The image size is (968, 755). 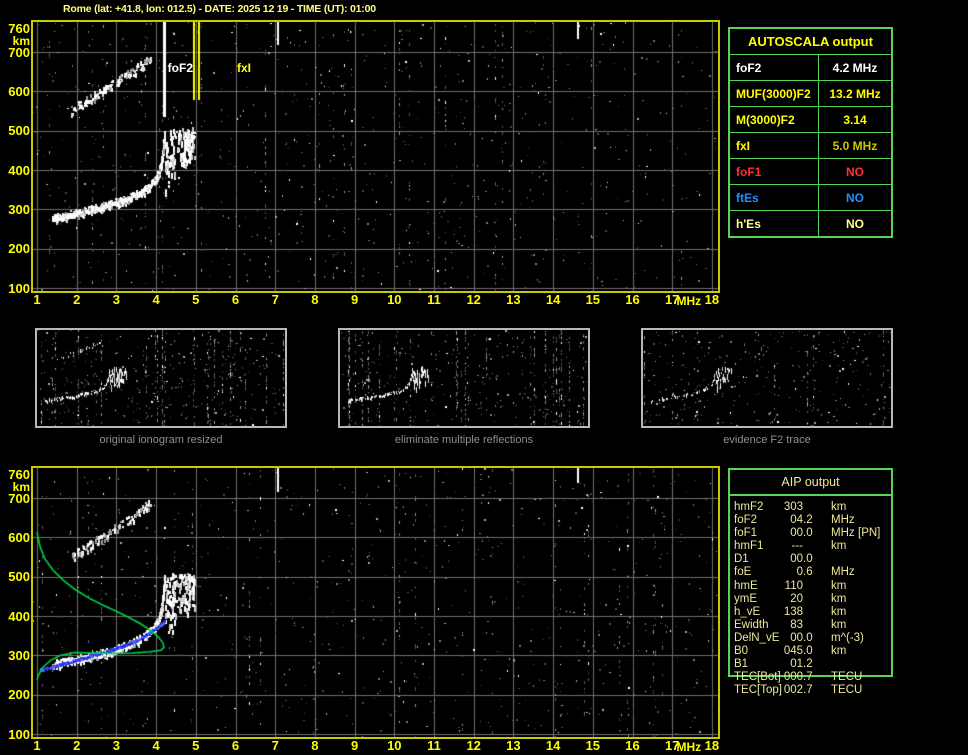 I want to click on thumbnail-eliminate-multiples, so click(x=464, y=378).